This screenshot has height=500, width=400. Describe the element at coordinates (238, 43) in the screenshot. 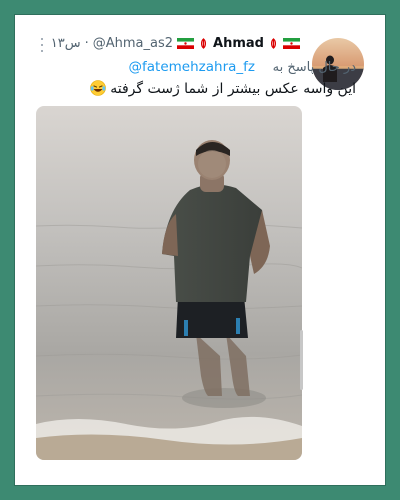

I see `display-name: Ahmad` at that location.